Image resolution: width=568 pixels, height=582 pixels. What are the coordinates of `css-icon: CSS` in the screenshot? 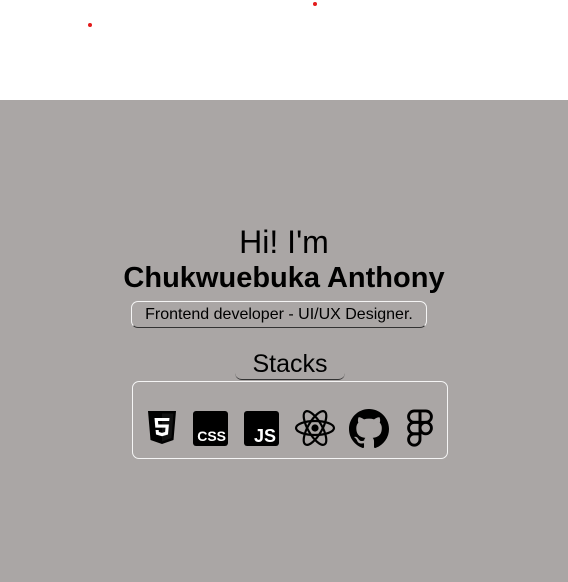 It's located at (210, 428).